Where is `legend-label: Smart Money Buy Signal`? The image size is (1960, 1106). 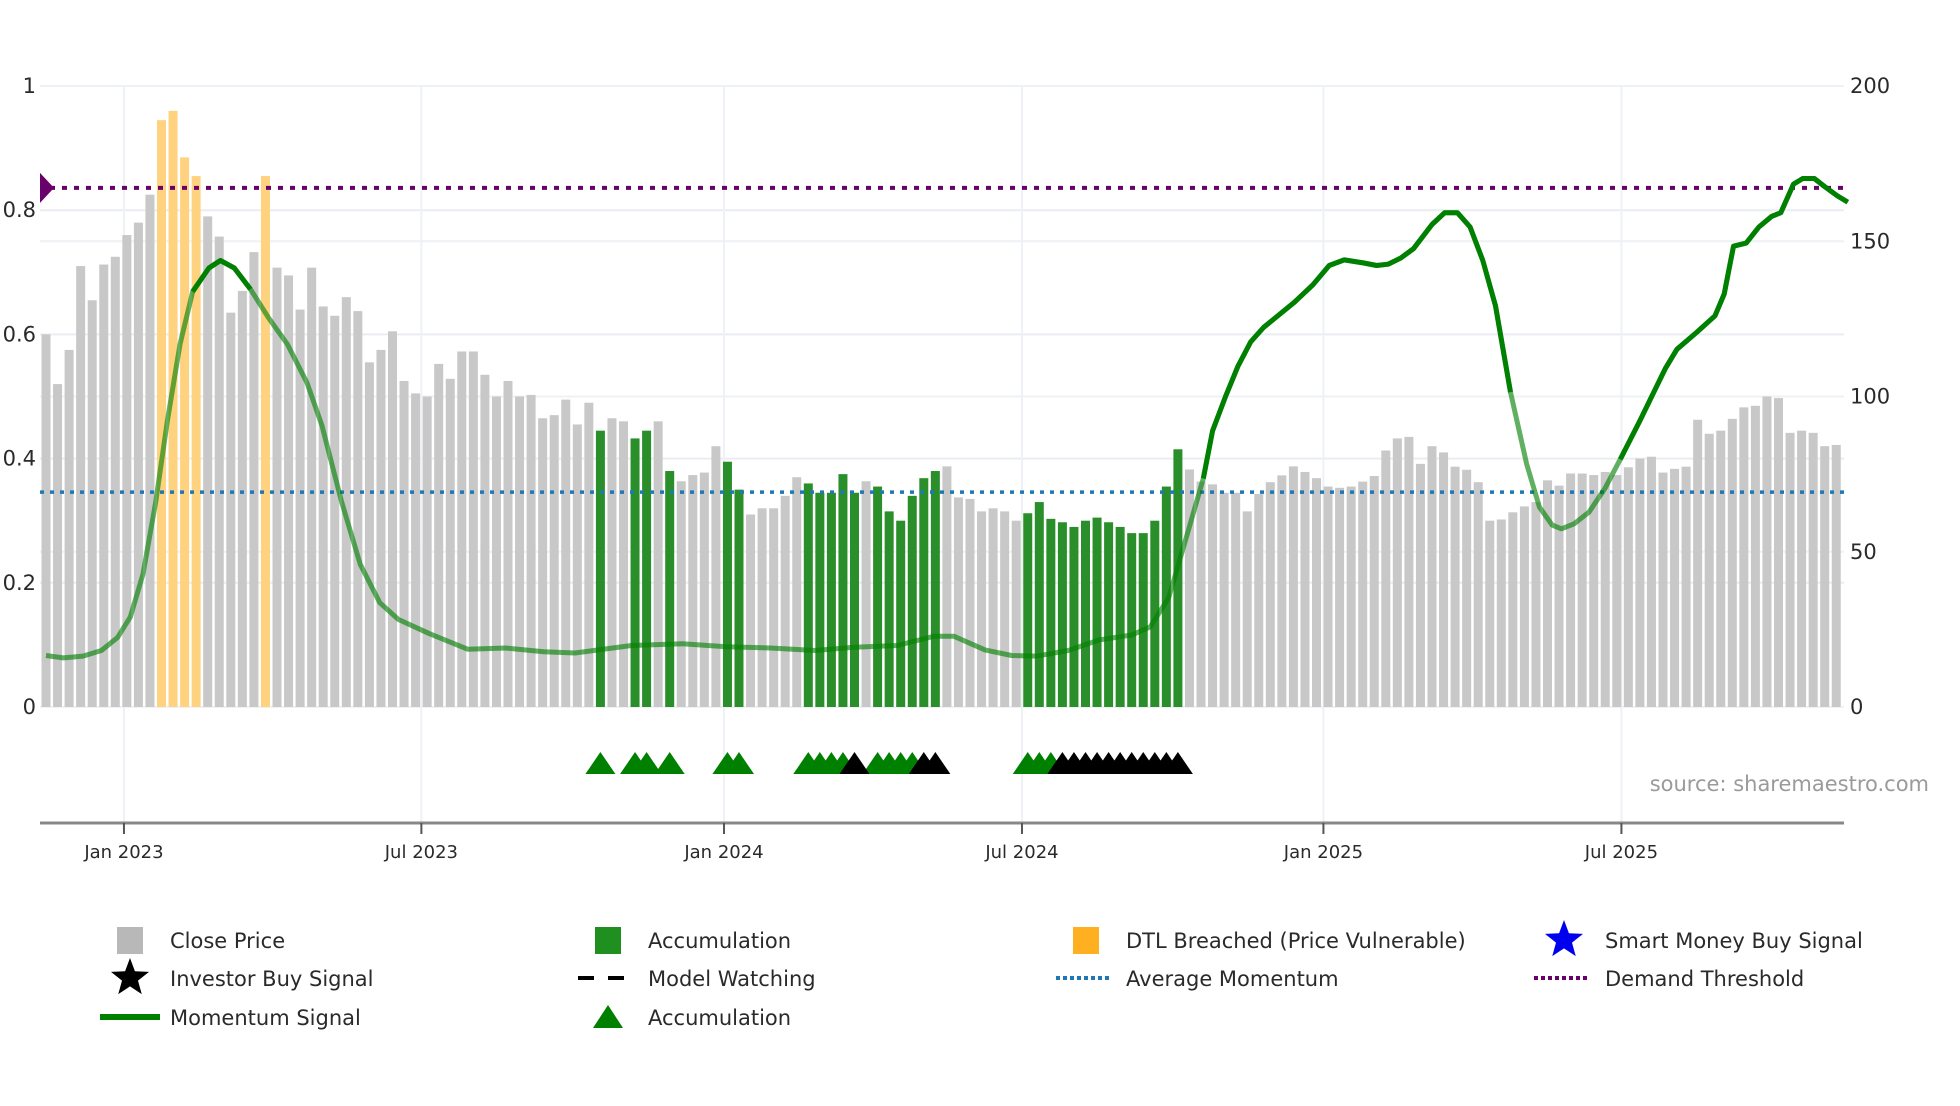
legend-label: Smart Money Buy Signal is located at coordinates (1734, 941).